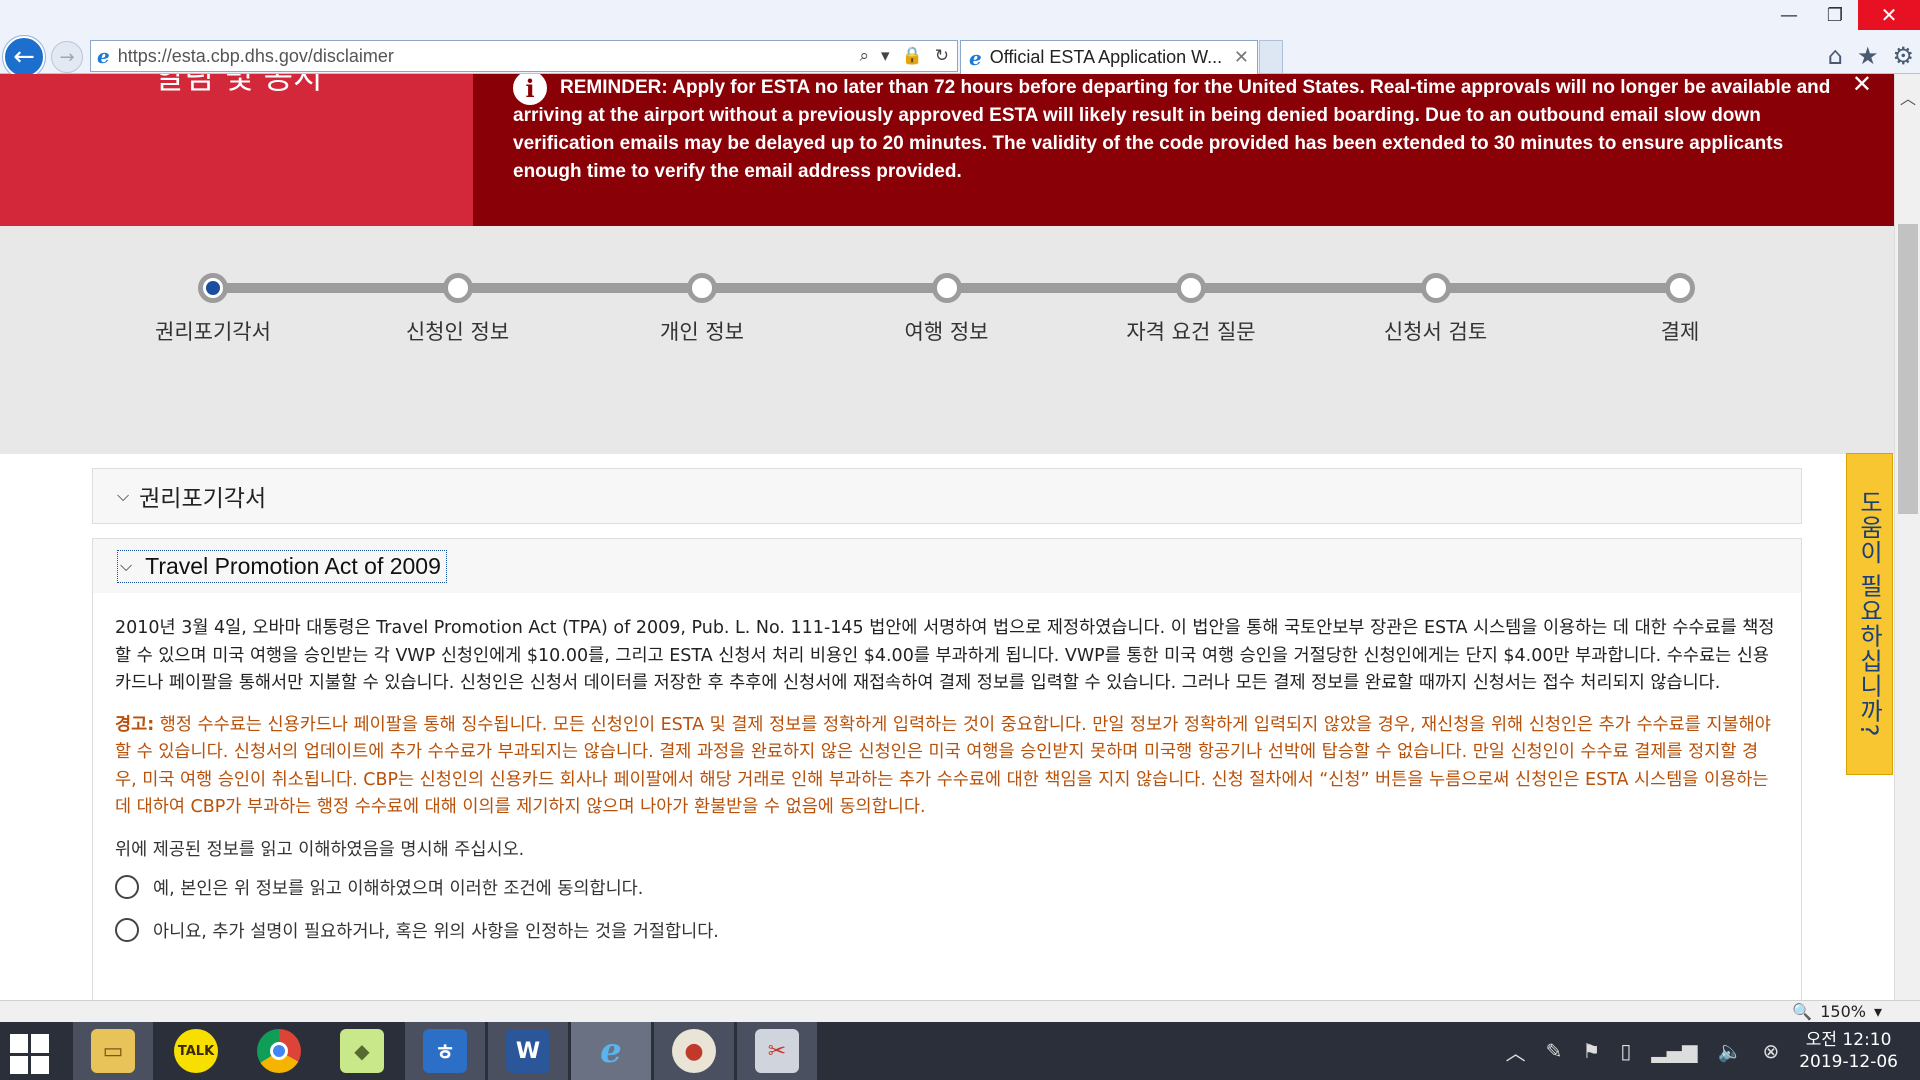  I want to click on help-tab-text: 도움이 필요하십니까?, so click(1869, 614).